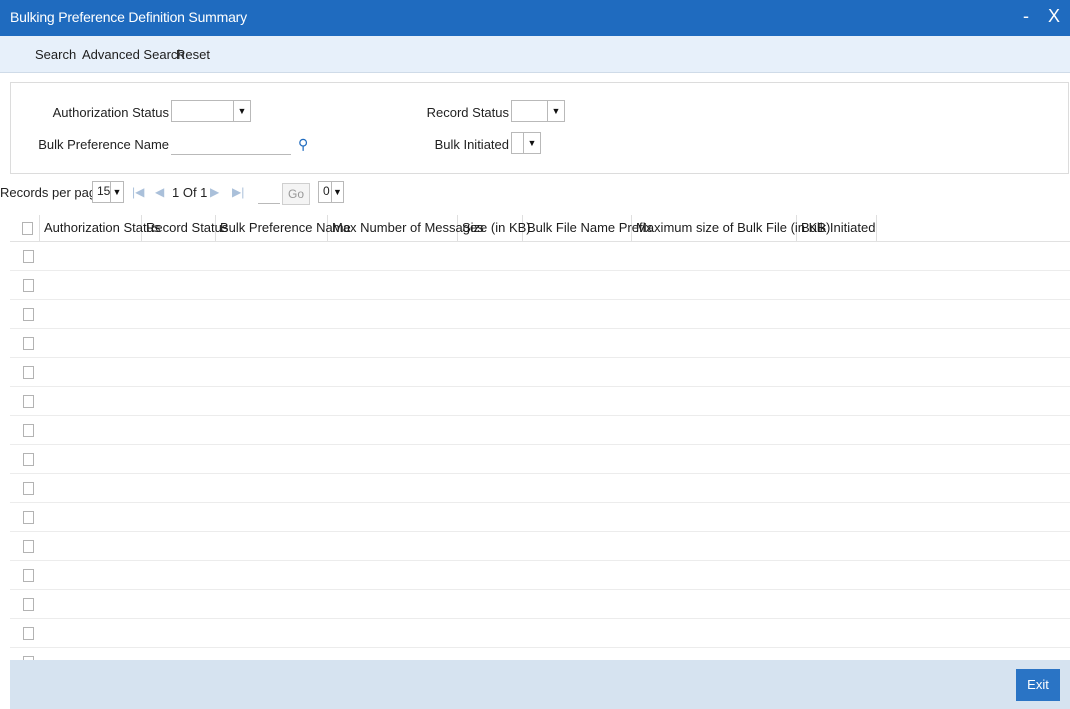  Describe the element at coordinates (110, 112) in the screenshot. I see `authorization-status-label: Authorization Status` at that location.